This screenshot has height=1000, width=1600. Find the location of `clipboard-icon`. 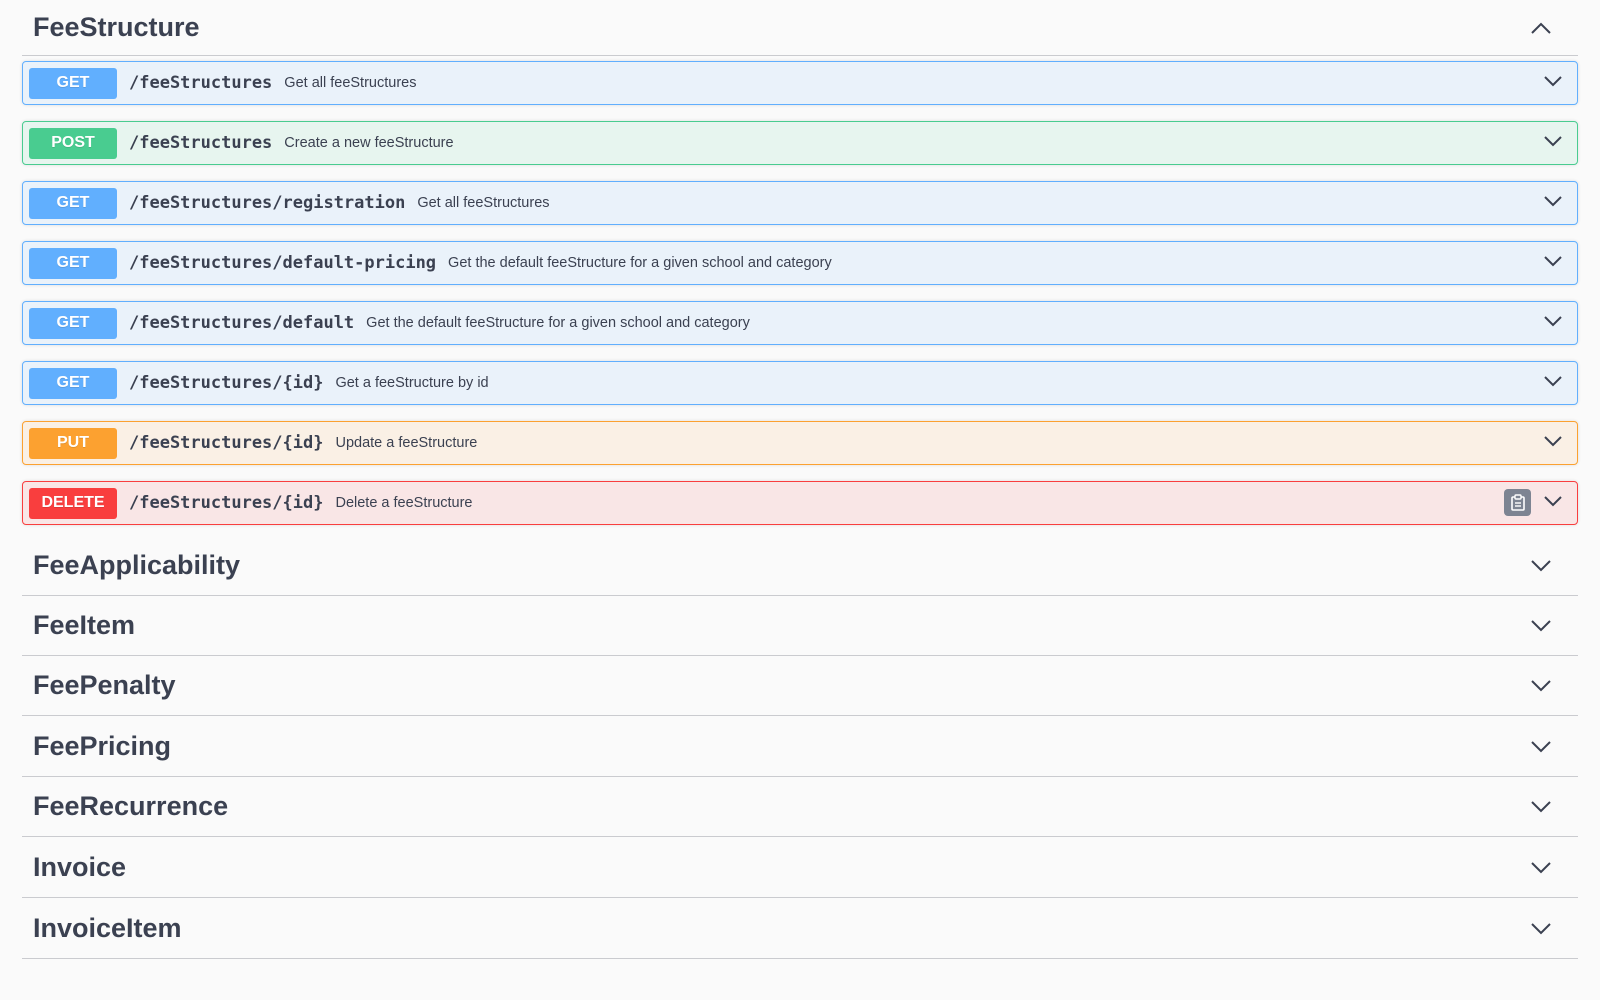

clipboard-icon is located at coordinates (1517, 502).